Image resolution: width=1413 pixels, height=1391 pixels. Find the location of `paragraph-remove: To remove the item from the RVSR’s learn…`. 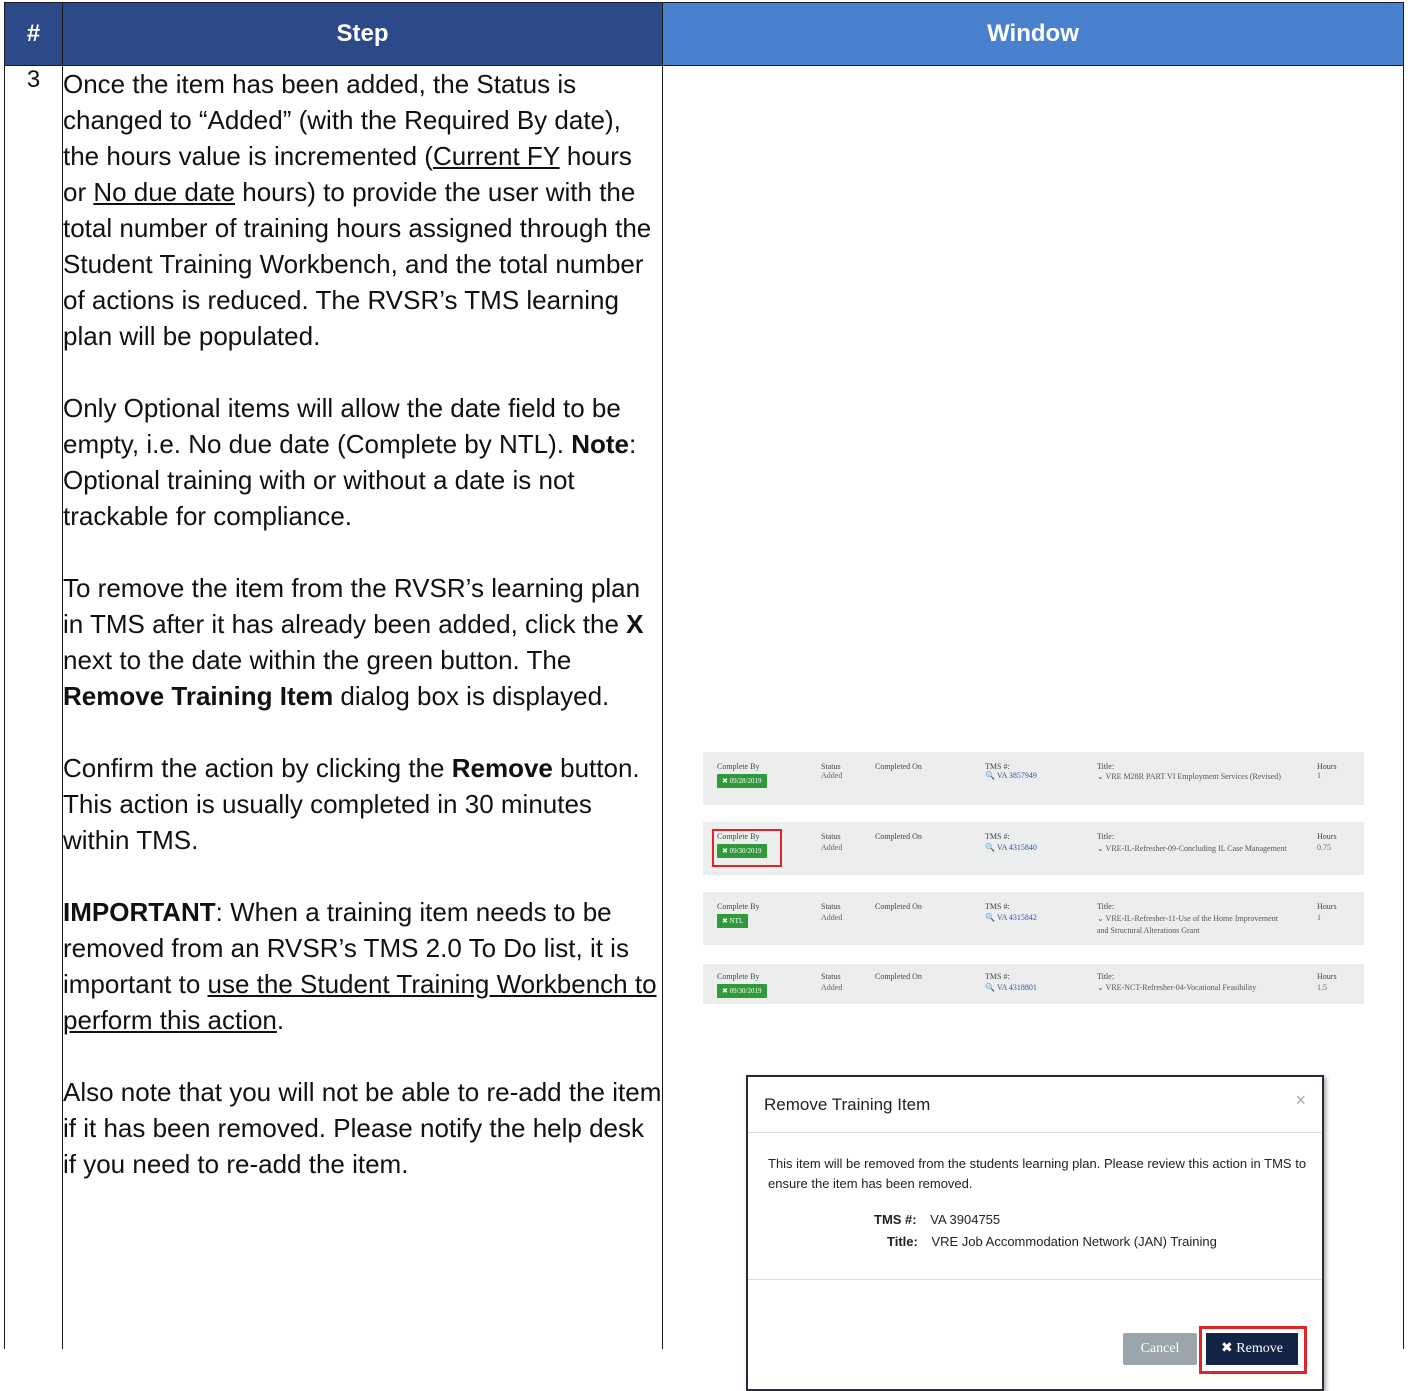

paragraph-remove: To remove the item from the RVSR’s learn… is located at coordinates (362, 642).